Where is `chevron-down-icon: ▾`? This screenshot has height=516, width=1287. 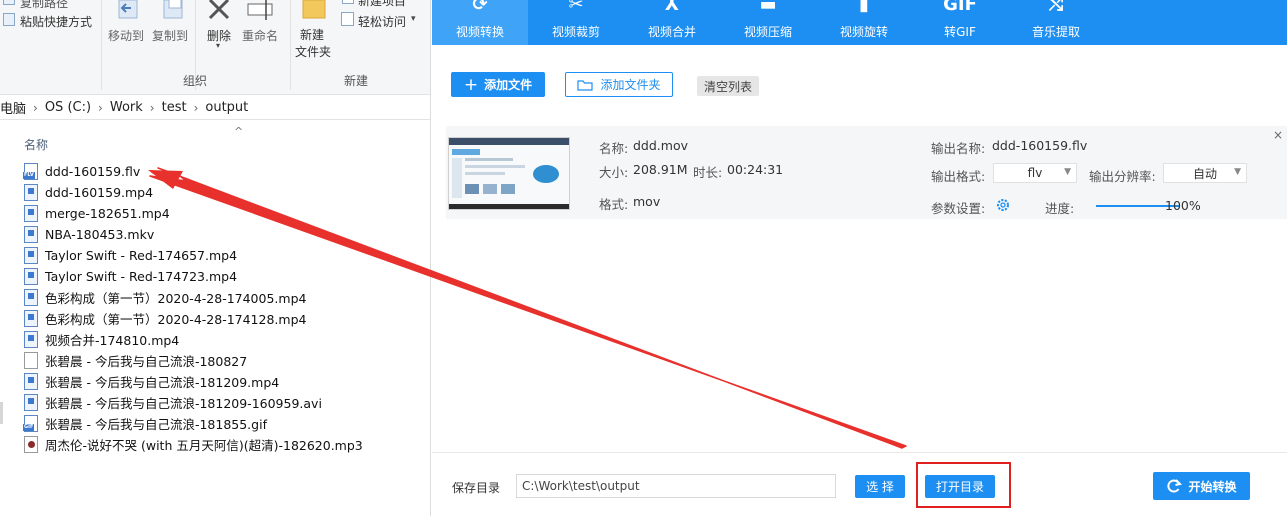 chevron-down-icon: ▾ is located at coordinates (218, 45).